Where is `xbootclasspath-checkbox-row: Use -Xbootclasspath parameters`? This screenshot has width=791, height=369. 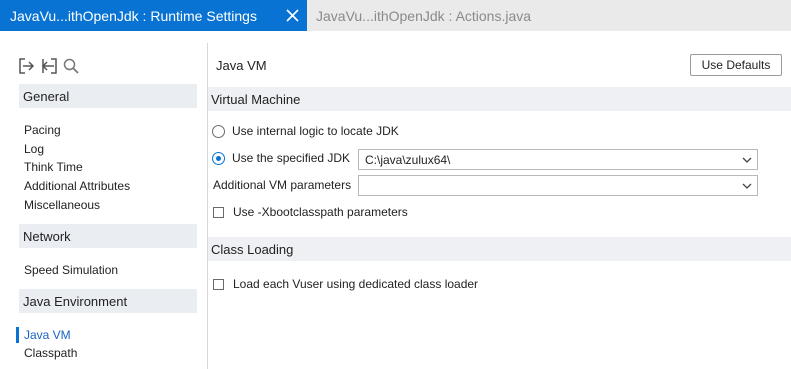
xbootclasspath-checkbox-row: Use -Xbootclasspath parameters is located at coordinates (310, 212).